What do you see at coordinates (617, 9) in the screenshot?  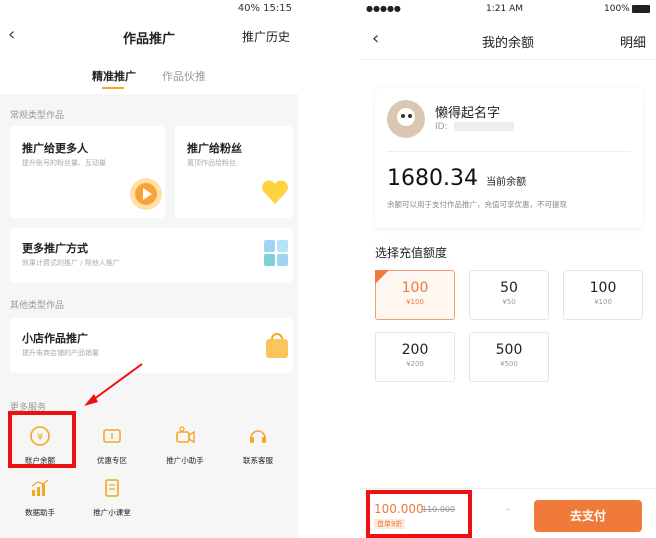 I see `status-battery: 100%` at bounding box center [617, 9].